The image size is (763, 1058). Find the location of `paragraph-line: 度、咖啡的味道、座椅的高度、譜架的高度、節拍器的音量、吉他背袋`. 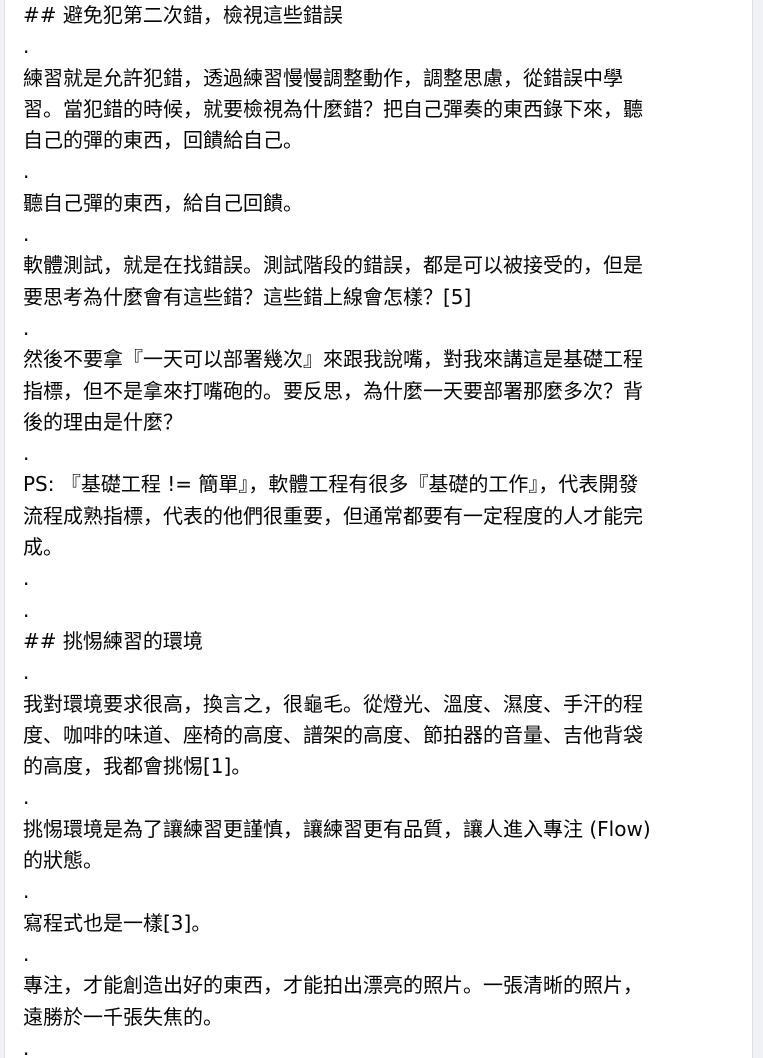

paragraph-line: 度、咖啡的味道、座椅的高度、譜架的高度、節拍器的音量、吉他背袋 is located at coordinates (333, 734).